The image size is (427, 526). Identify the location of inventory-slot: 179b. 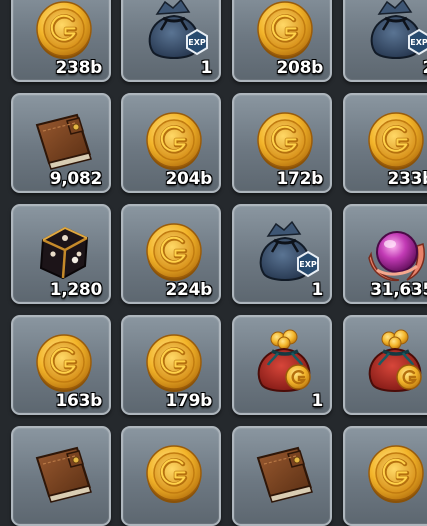
(171, 365).